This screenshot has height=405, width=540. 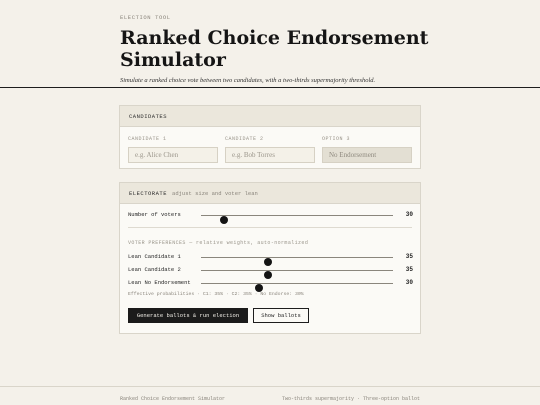 I want to click on lean-row: Lean Candidate 1 35, so click(x=270, y=259).